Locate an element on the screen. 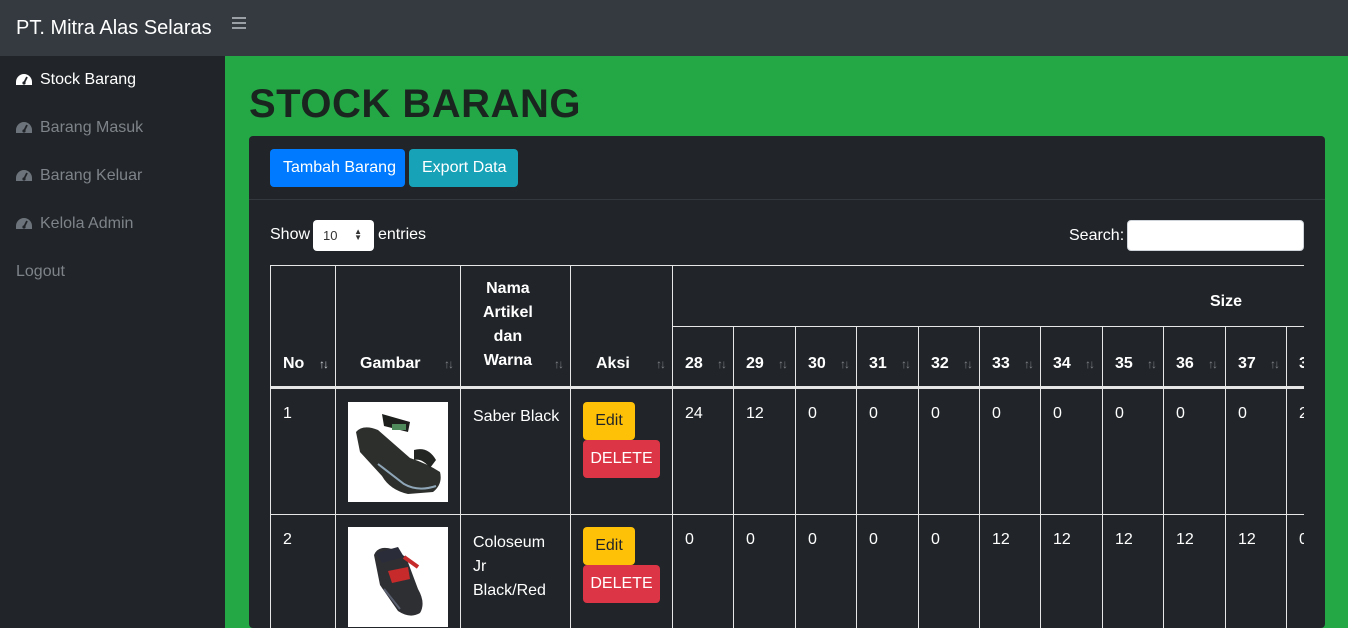  select-arrows-icon: ▲ ▼ is located at coordinates (358, 234).